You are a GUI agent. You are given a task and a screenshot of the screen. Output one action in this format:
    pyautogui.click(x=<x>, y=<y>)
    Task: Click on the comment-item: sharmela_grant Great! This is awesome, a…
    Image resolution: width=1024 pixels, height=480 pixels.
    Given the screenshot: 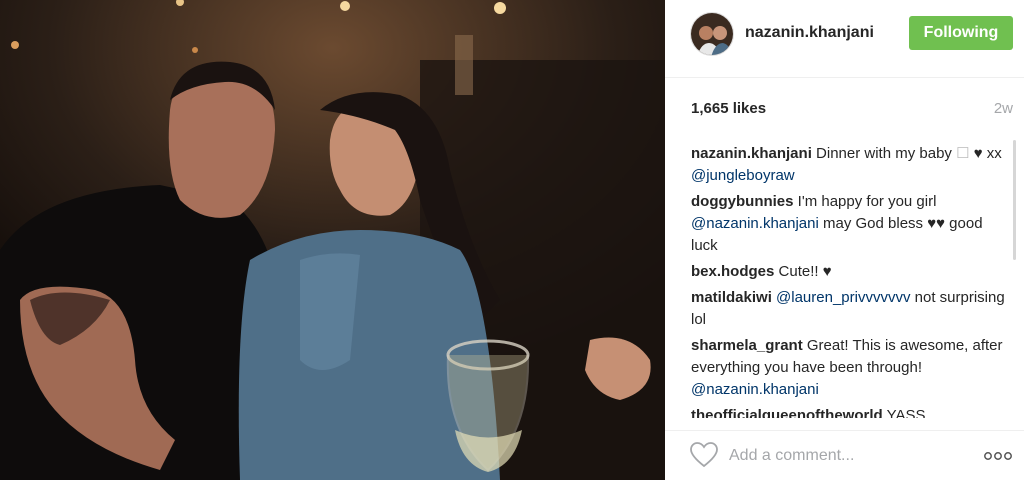 What is the action you would take?
    pyautogui.click(x=851, y=368)
    